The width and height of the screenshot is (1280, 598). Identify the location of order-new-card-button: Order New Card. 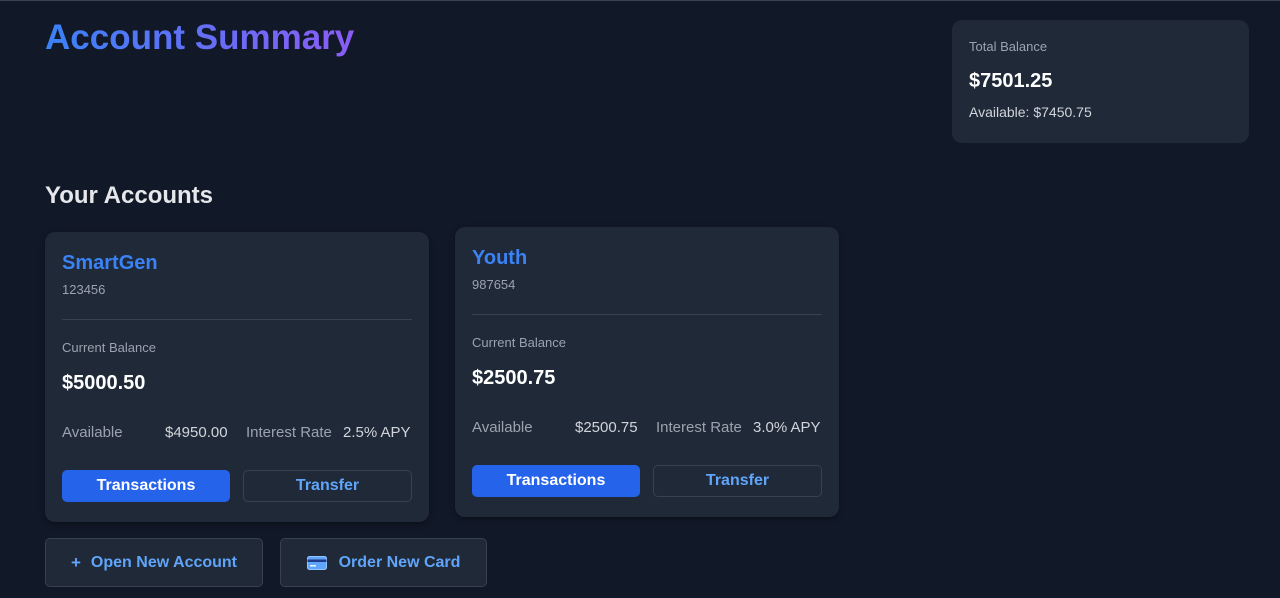
(383, 562).